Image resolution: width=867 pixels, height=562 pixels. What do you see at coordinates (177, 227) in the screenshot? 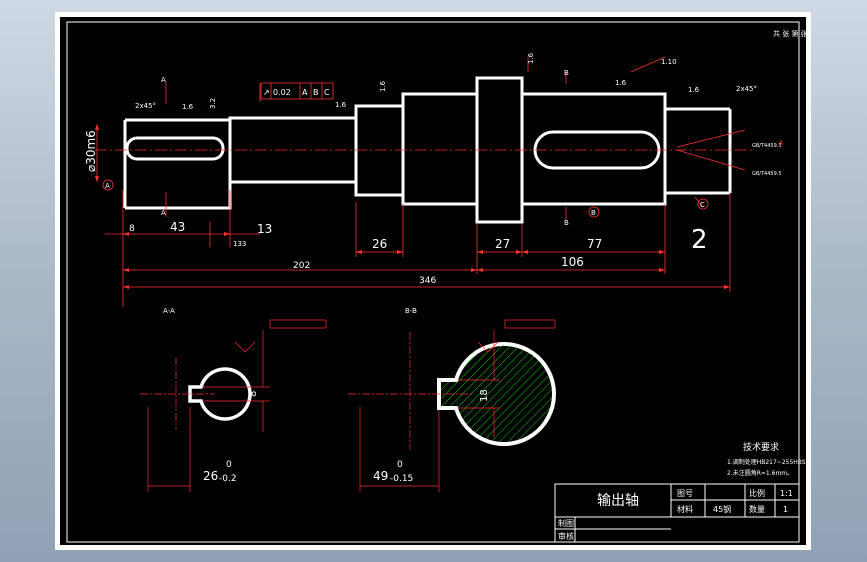
I see `dim-43: 43` at bounding box center [177, 227].